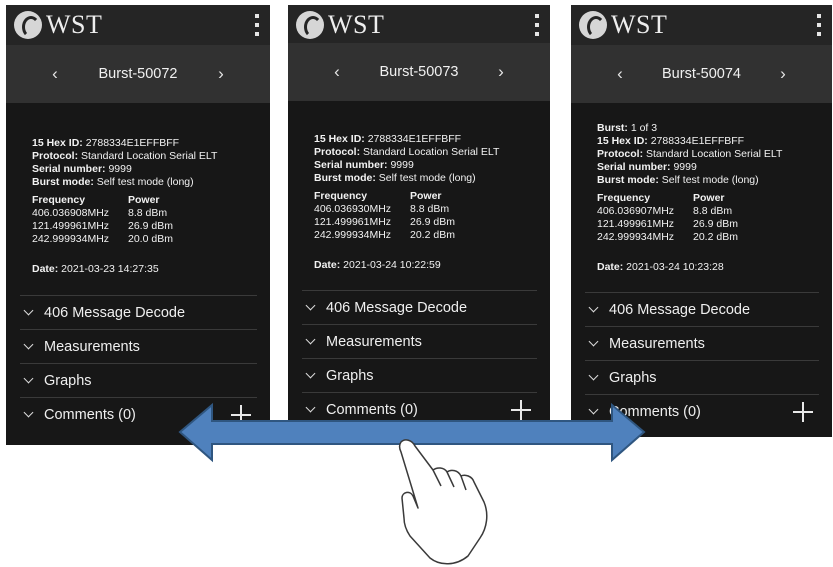  I want to click on pointing-hand, so click(443, 502).